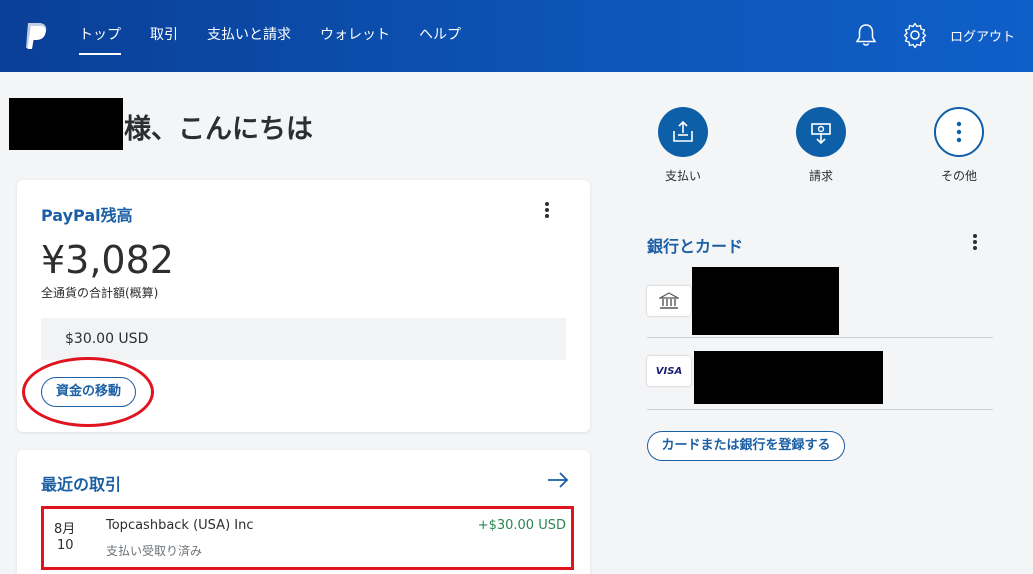  I want to click on more-icon, so click(959, 132).